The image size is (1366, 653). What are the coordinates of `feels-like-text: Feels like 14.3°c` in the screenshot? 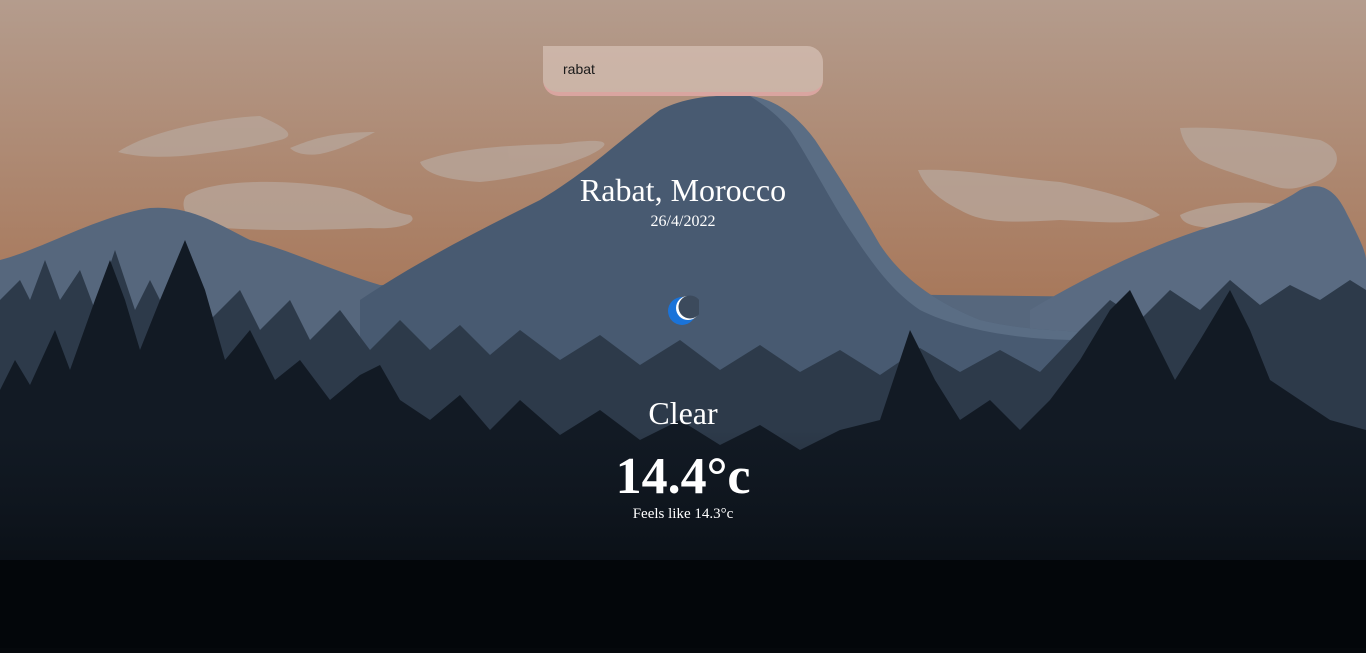 It's located at (683, 514).